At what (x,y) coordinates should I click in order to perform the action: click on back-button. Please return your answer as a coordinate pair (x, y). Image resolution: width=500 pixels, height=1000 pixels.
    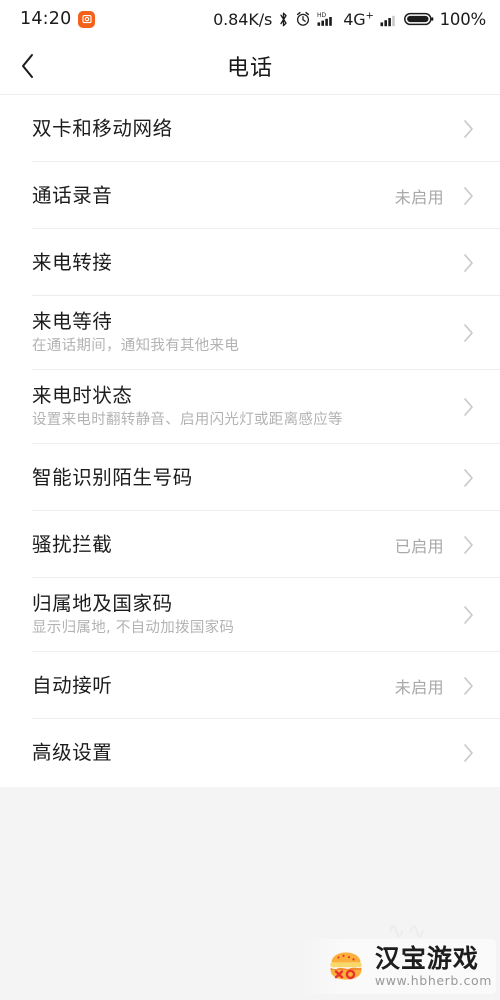
    Looking at the image, I should click on (28, 66).